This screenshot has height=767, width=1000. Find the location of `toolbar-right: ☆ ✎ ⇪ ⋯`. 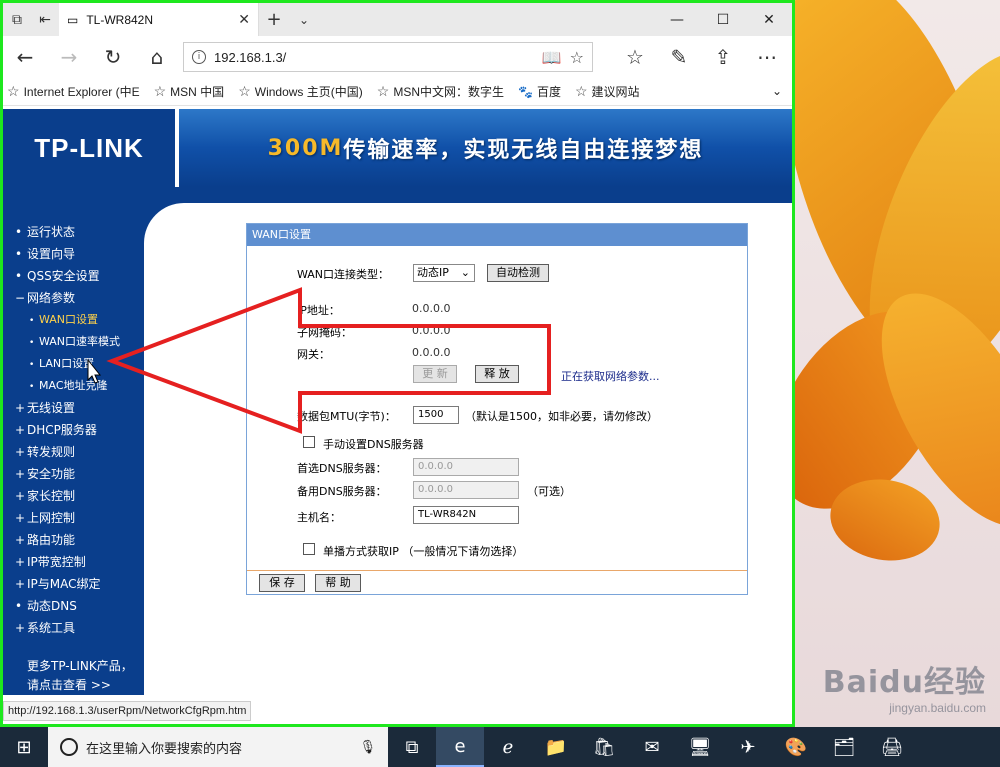

toolbar-right: ☆ ✎ ⇪ ⋯ is located at coordinates (701, 57).